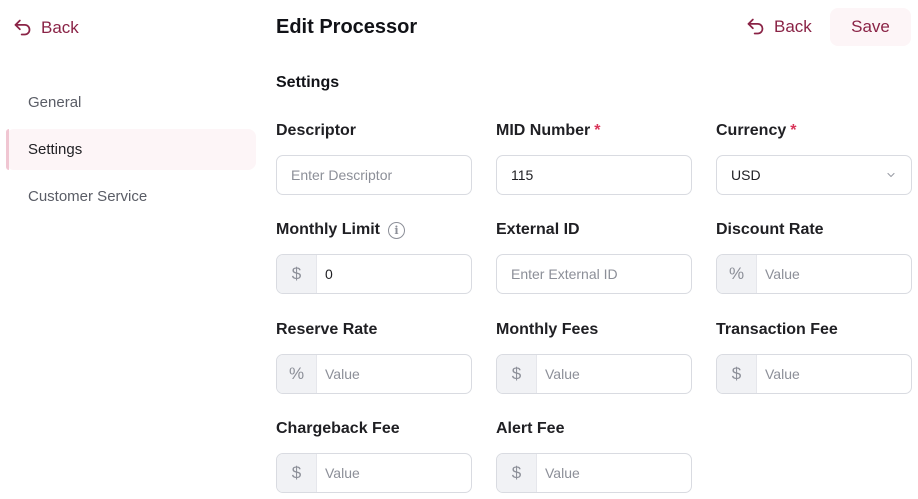 This screenshot has width=918, height=499. Describe the element at coordinates (55, 149) in the screenshot. I see `sidebar-item-label: Settings` at that location.